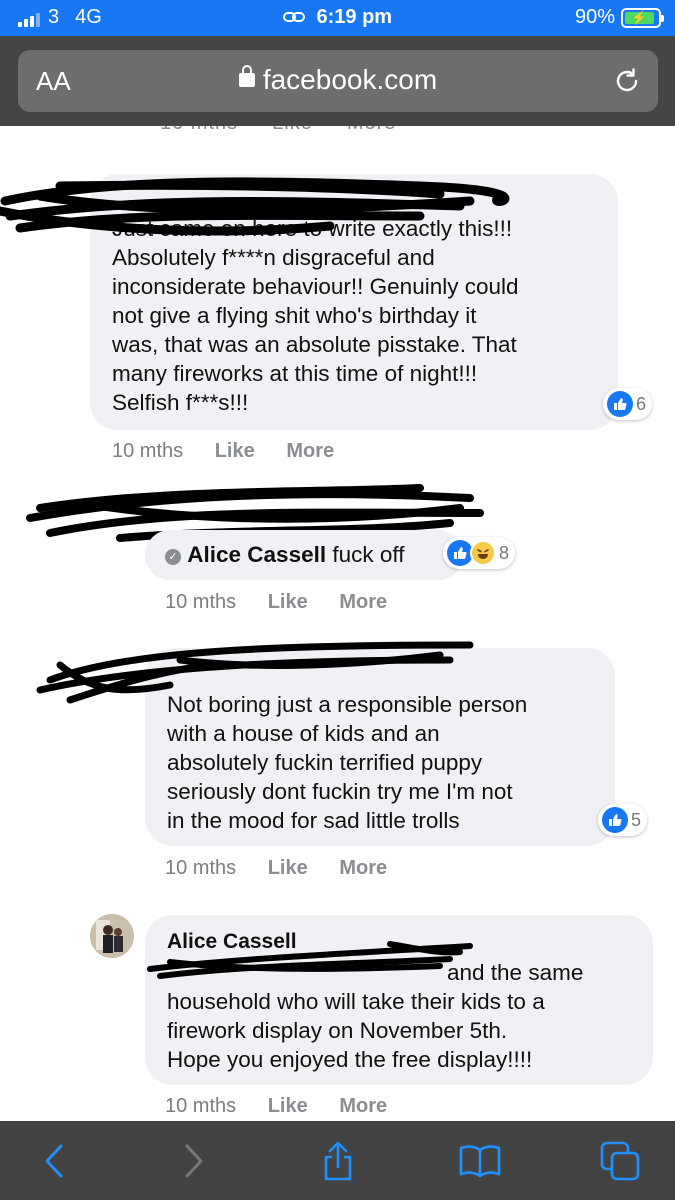 This screenshot has height=1200, width=675. Describe the element at coordinates (504, 552) in the screenshot. I see `reaction-count: 8` at that location.